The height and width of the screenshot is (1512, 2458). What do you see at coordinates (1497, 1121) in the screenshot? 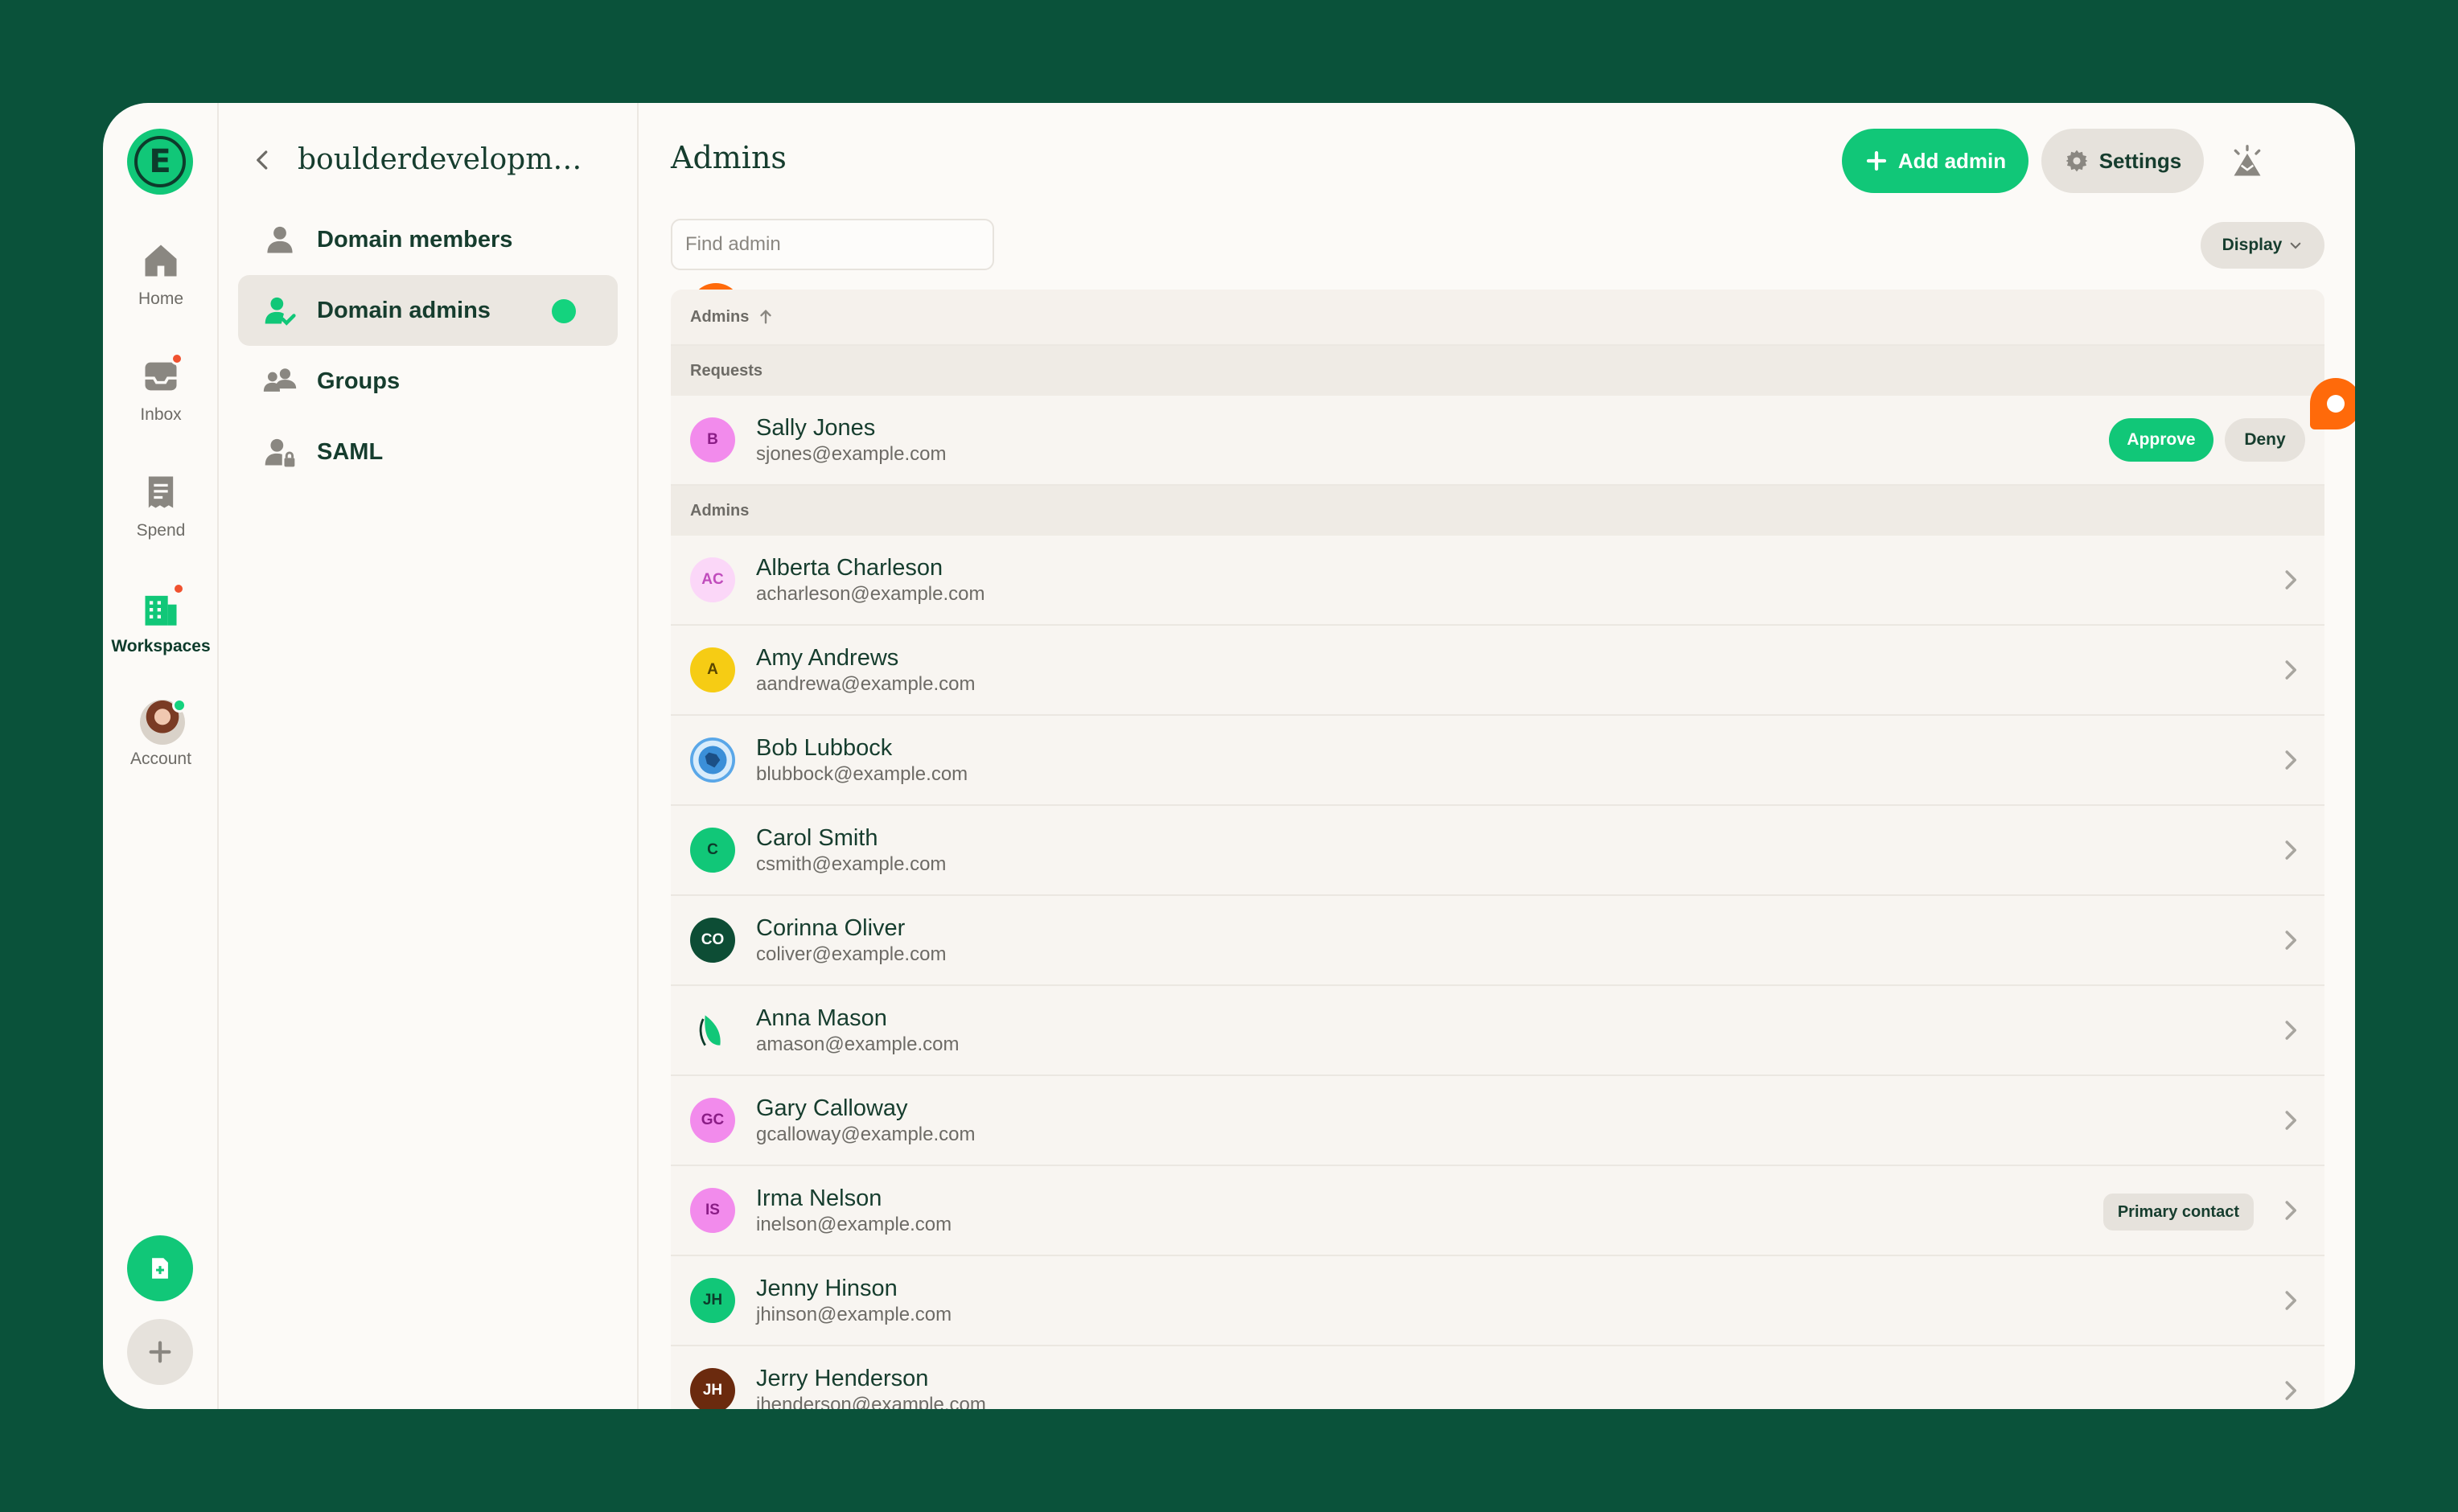
I see `table-row: GC Gary Calloway gcalloway@example.com` at bounding box center [1497, 1121].